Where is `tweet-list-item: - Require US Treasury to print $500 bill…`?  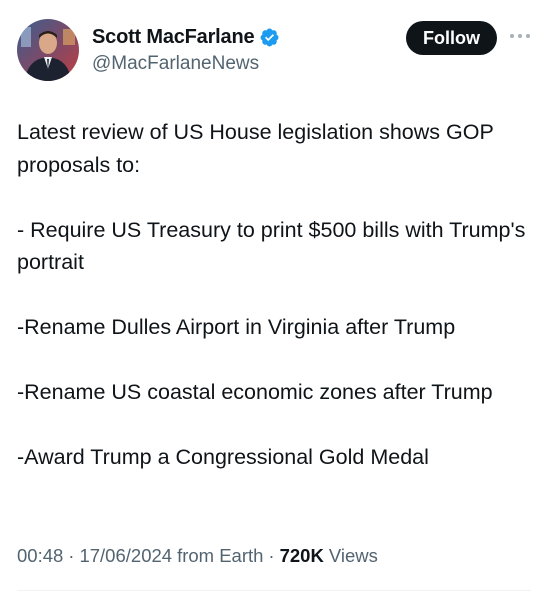 tweet-list-item: - Require US Treasury to print $500 bill… is located at coordinates (271, 246).